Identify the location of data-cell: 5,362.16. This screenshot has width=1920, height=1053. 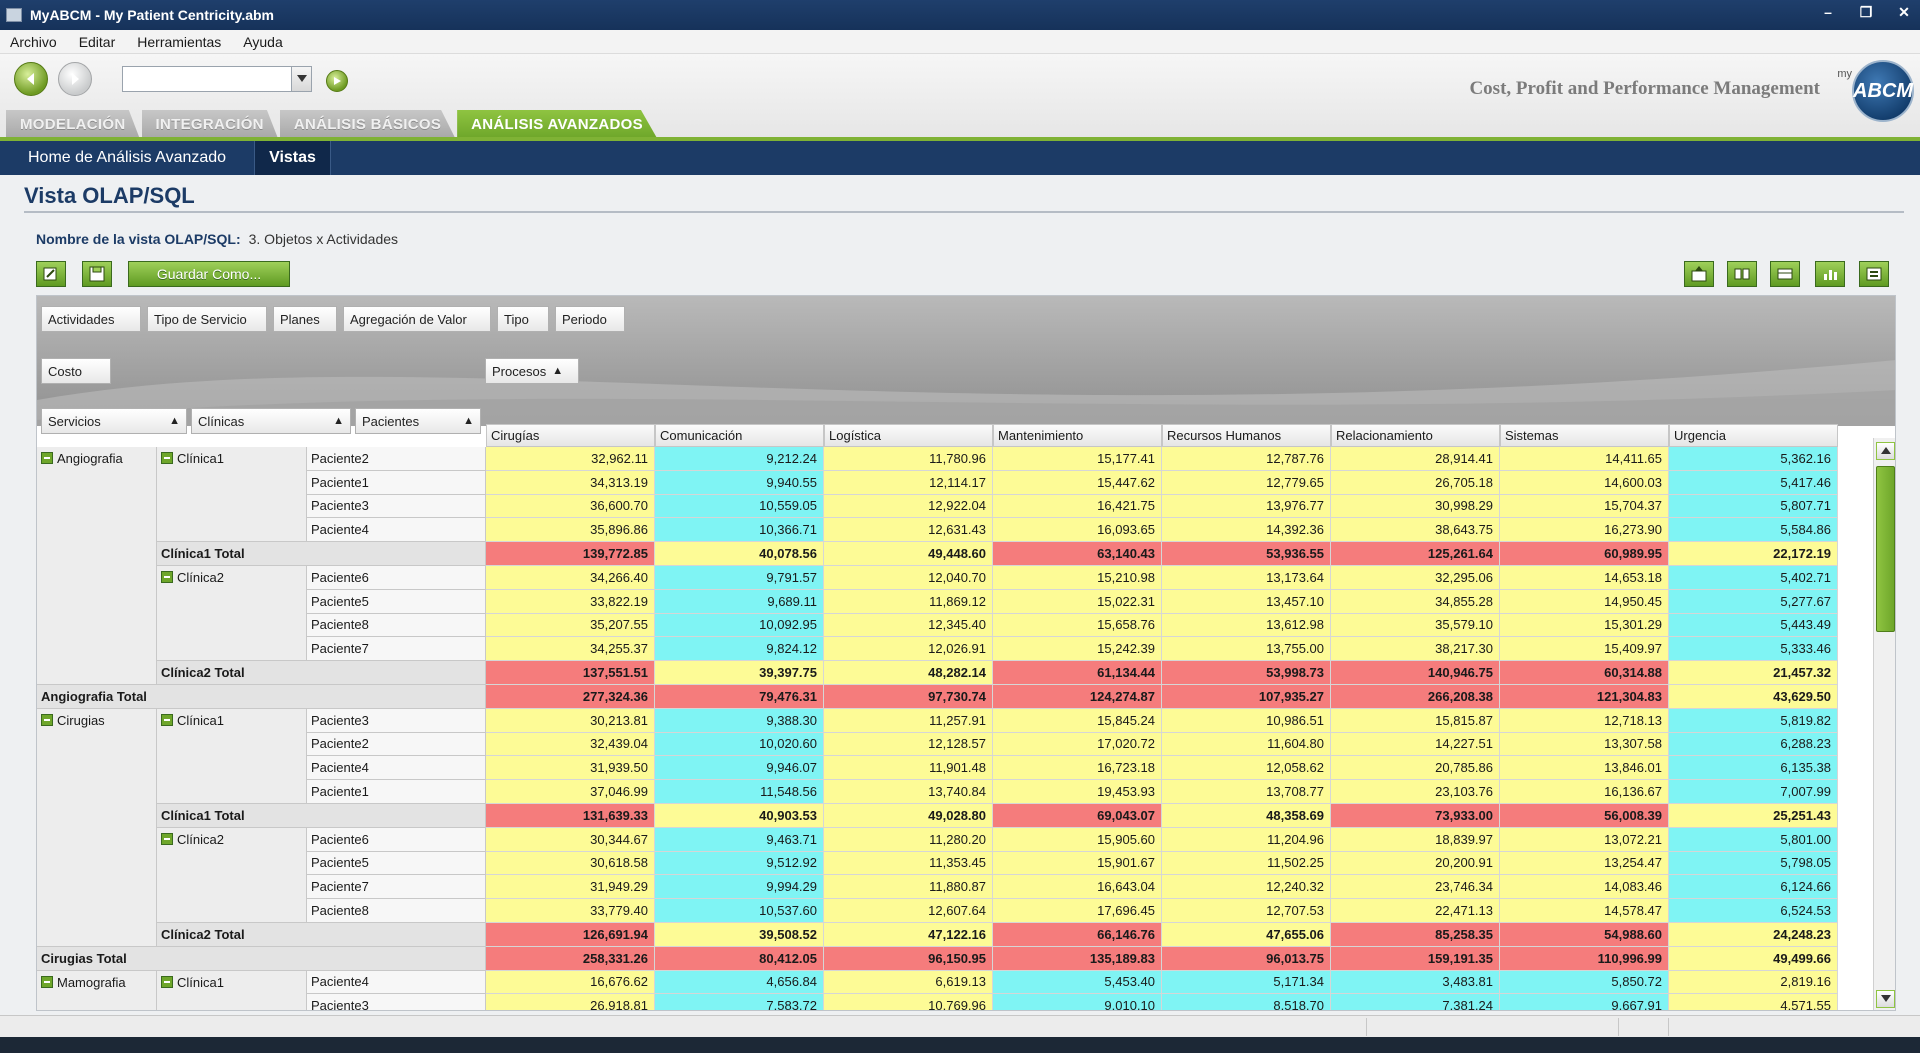
(1753, 459).